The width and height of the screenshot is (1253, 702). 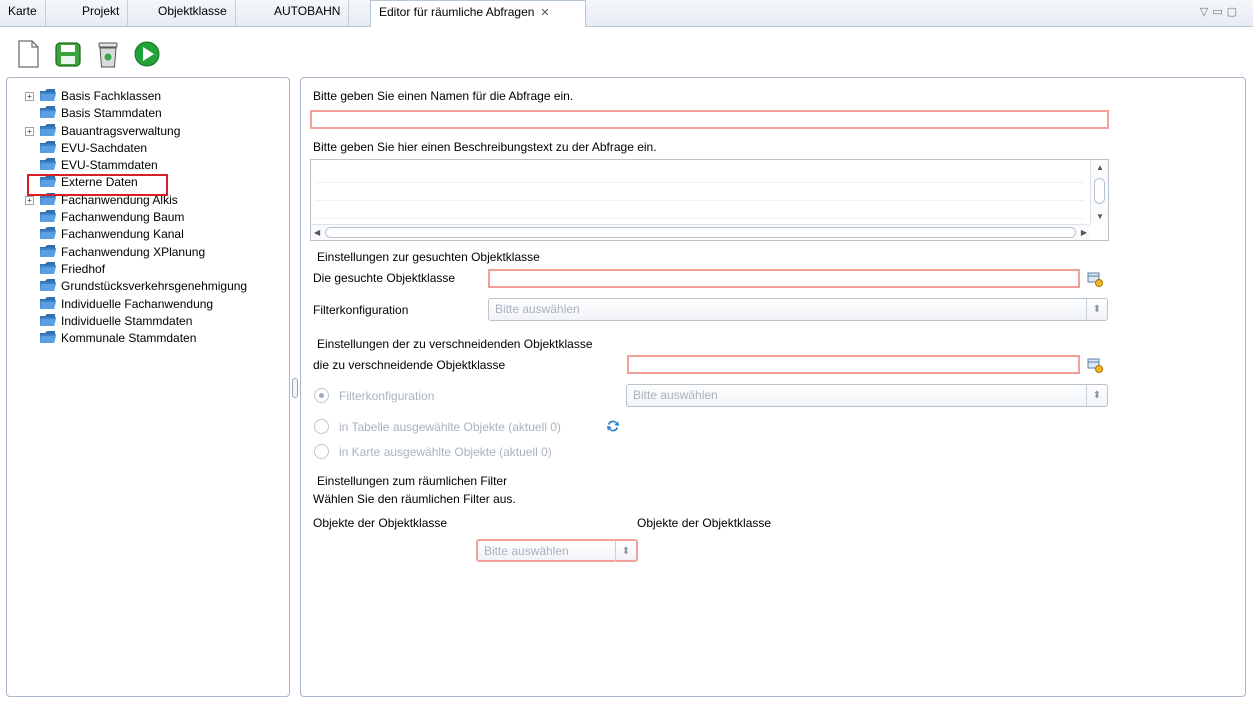 I want to click on tab-label: Editor für räumliche Abfragen, so click(x=457, y=12).